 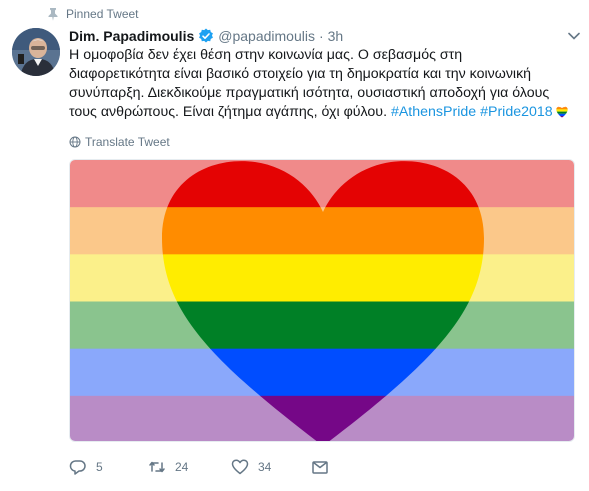 What do you see at coordinates (102, 14) in the screenshot?
I see `pinned-label: Pinned Tweet` at bounding box center [102, 14].